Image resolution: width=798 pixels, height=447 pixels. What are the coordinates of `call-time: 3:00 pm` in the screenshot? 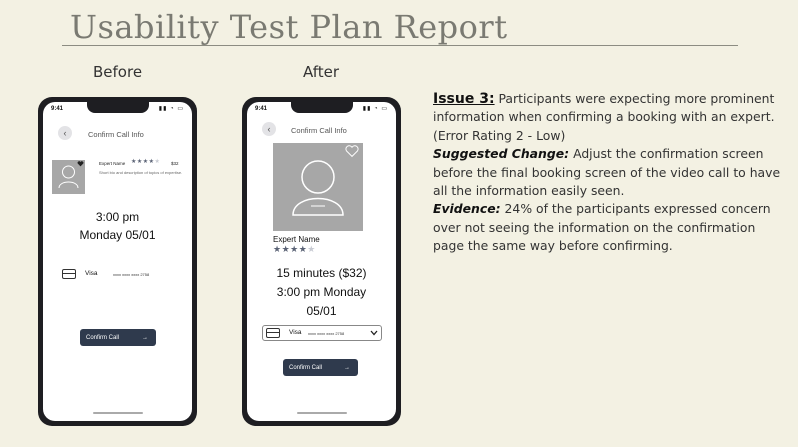 It's located at (117, 217).